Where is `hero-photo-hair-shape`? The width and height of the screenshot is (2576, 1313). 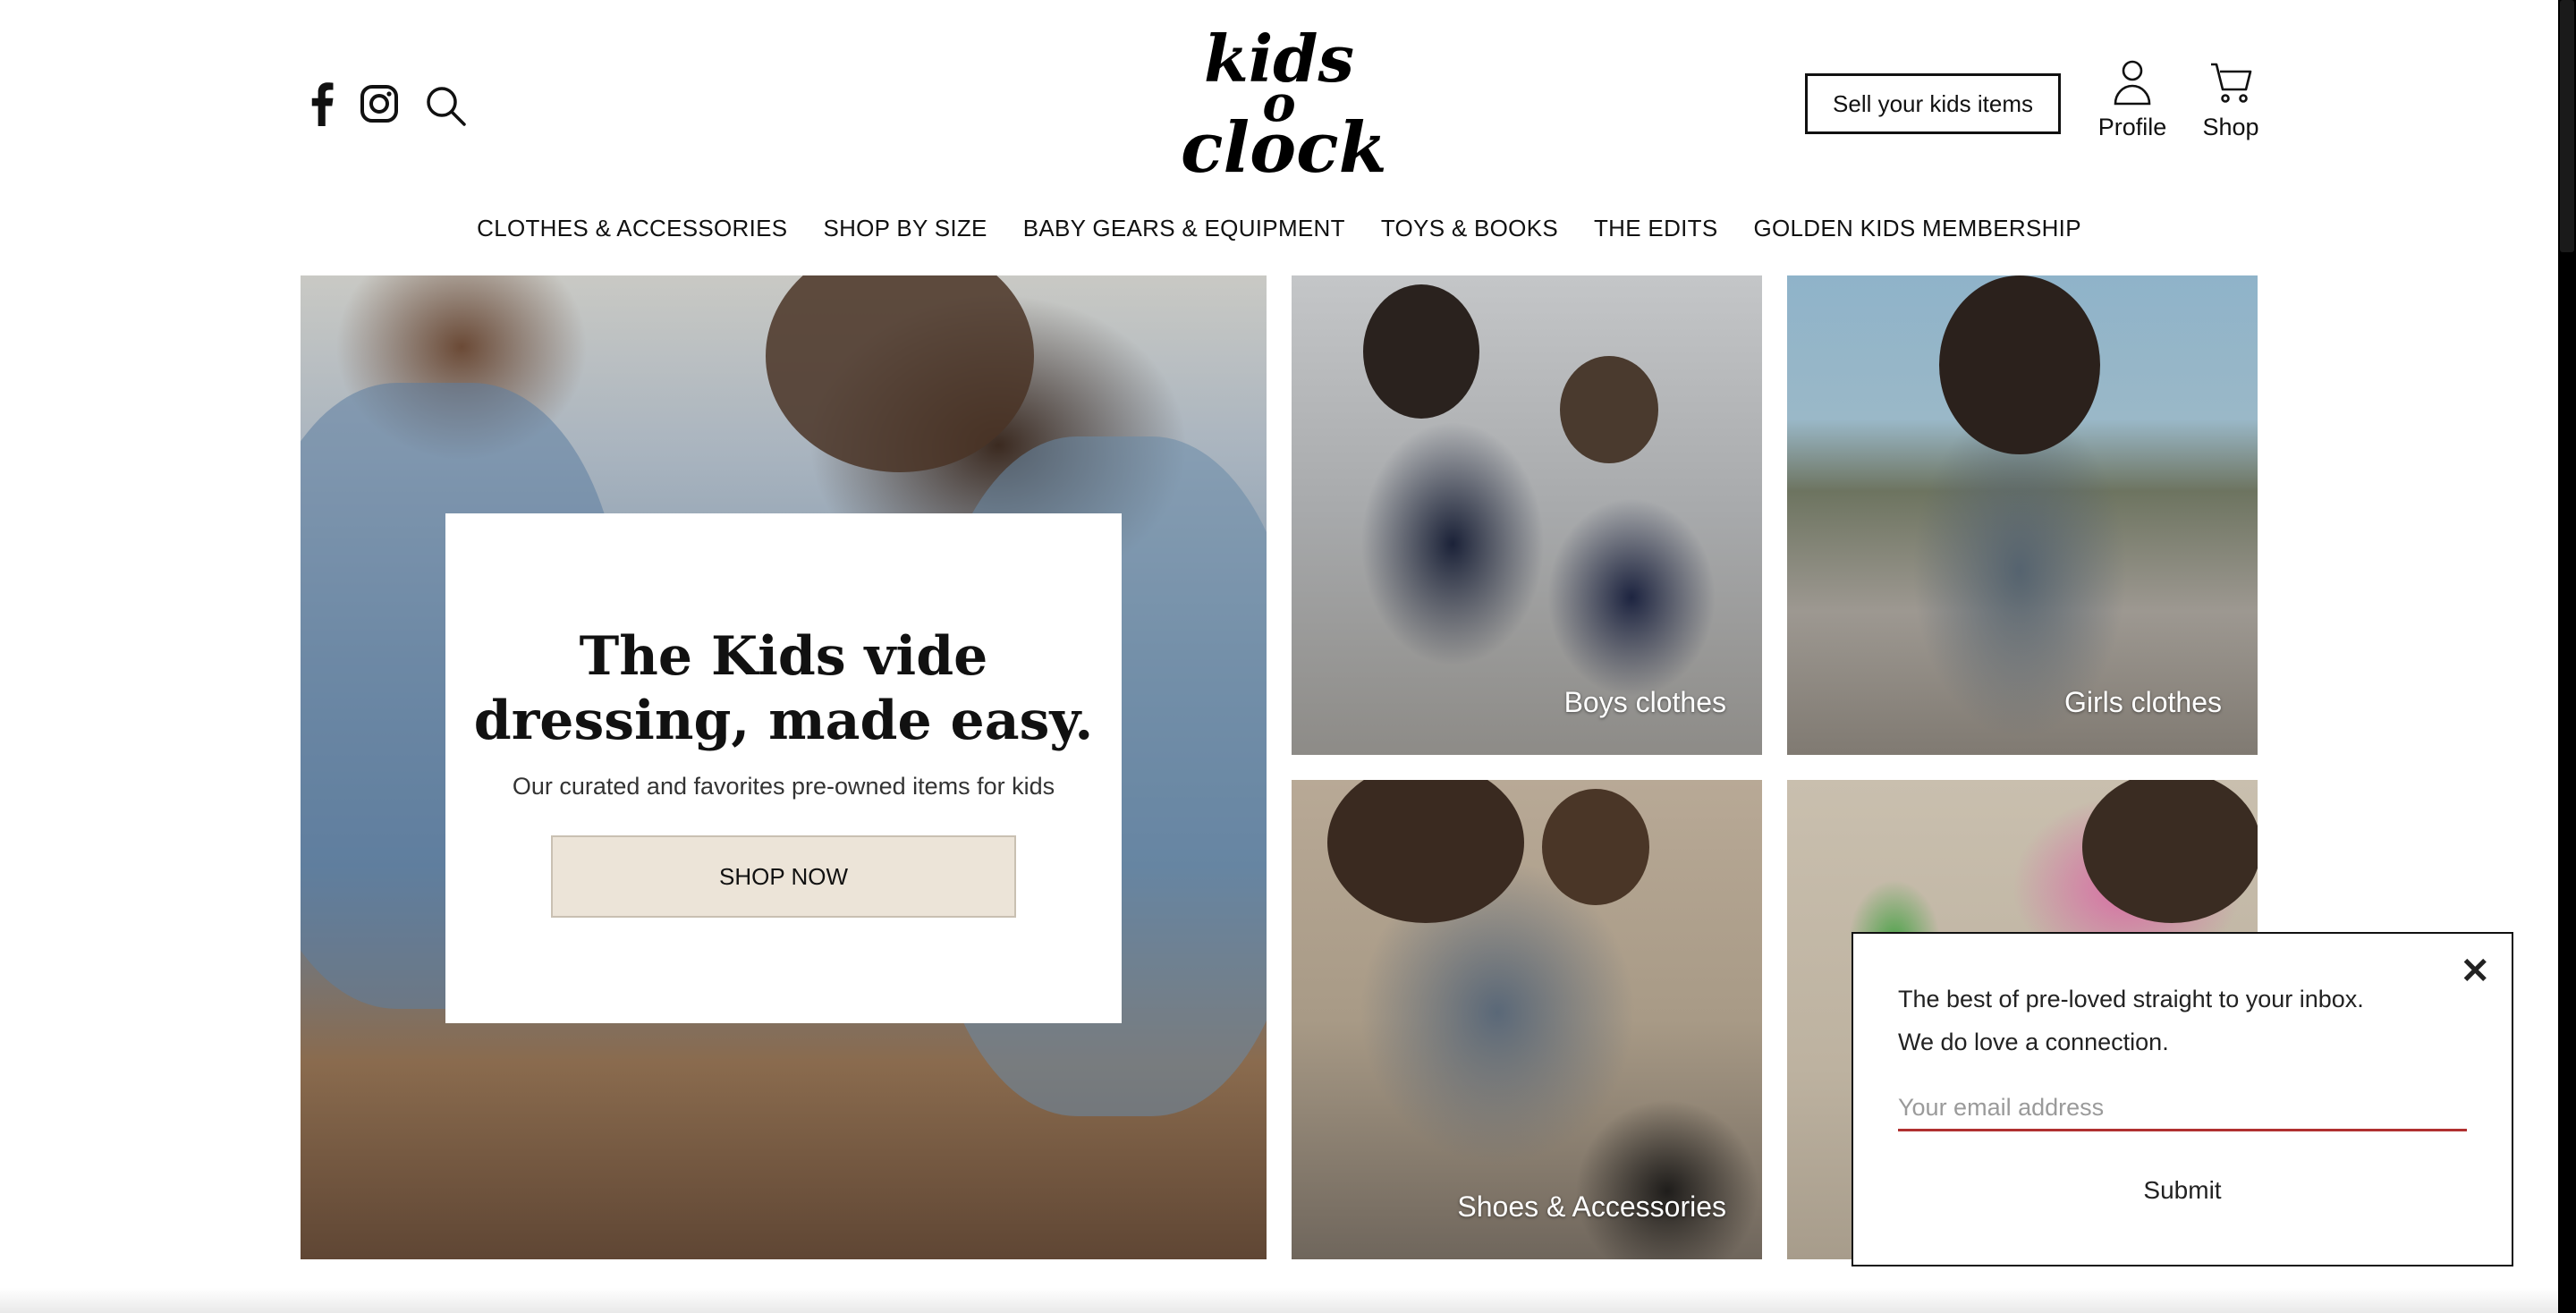
hero-photo-hair-shape is located at coordinates (900, 373).